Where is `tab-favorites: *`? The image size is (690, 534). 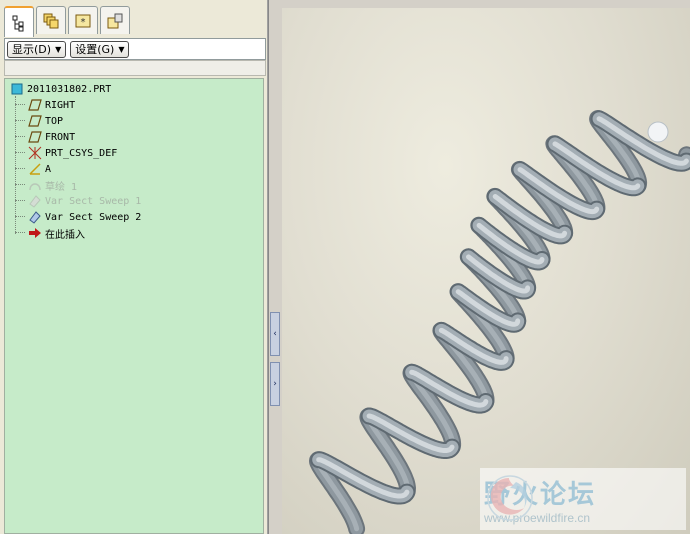 tab-favorites: * is located at coordinates (83, 20).